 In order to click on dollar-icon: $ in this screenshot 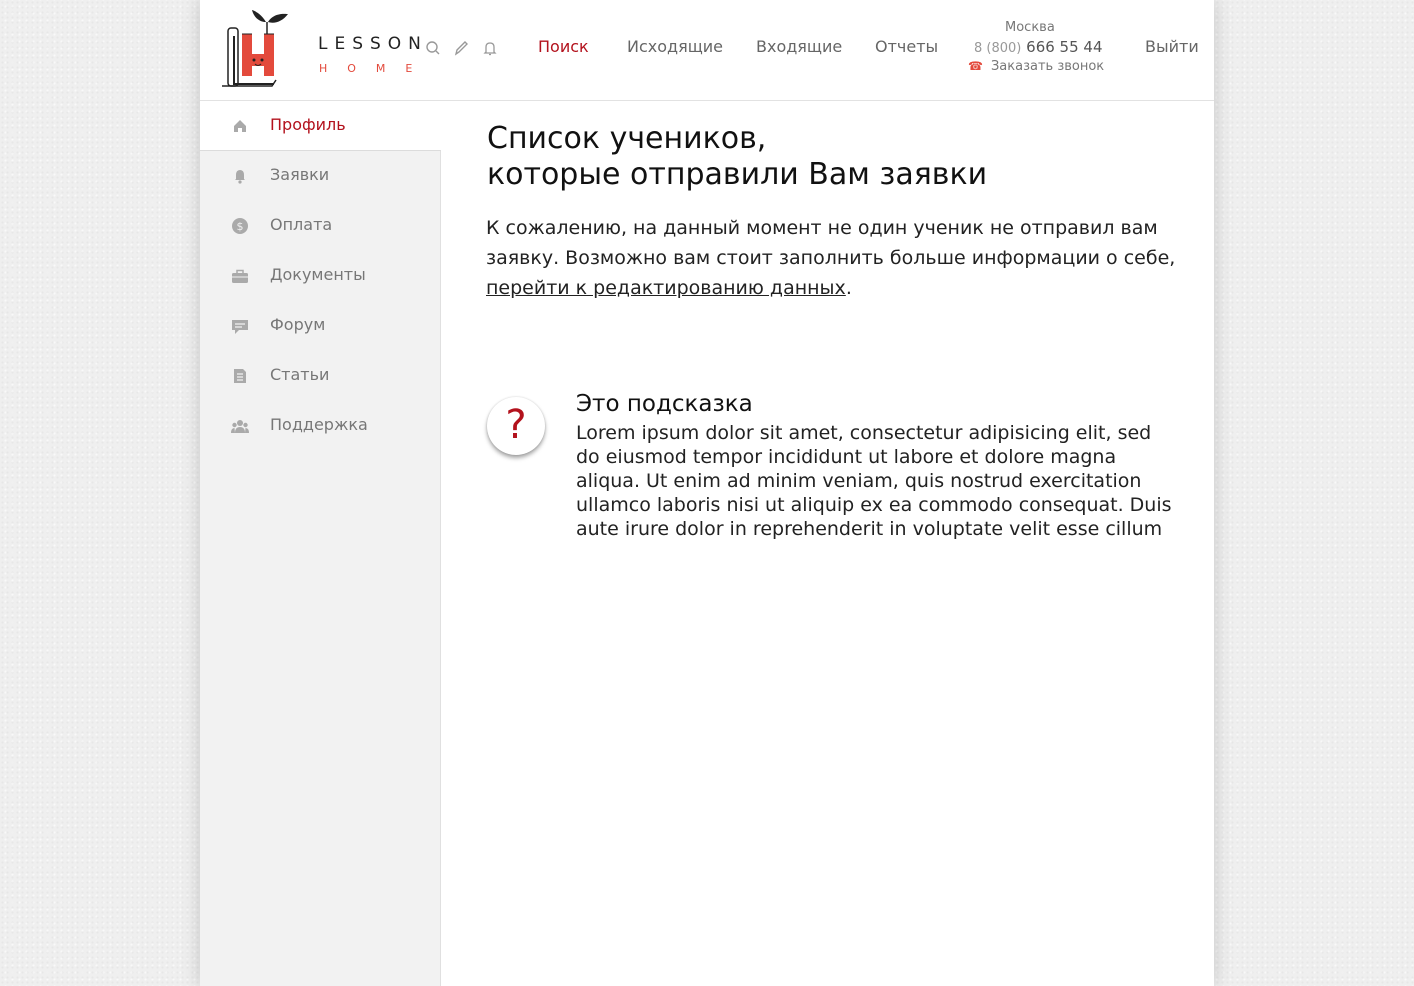, I will do `click(240, 226)`.